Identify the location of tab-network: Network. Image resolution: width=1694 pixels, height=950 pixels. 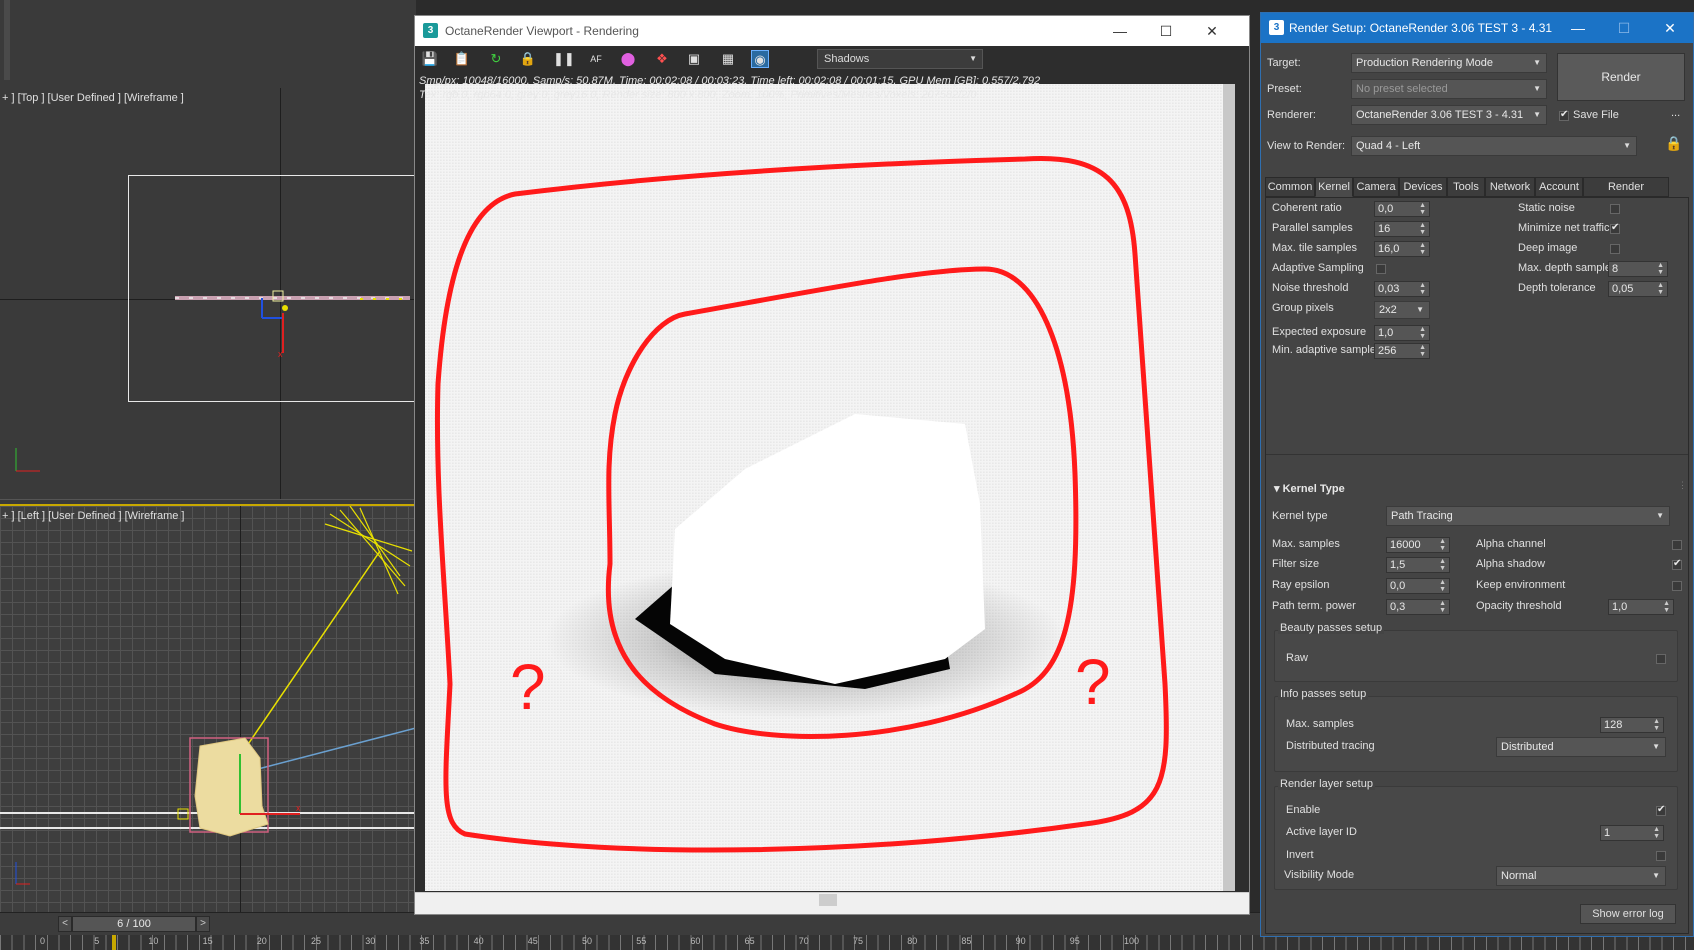
(1510, 187).